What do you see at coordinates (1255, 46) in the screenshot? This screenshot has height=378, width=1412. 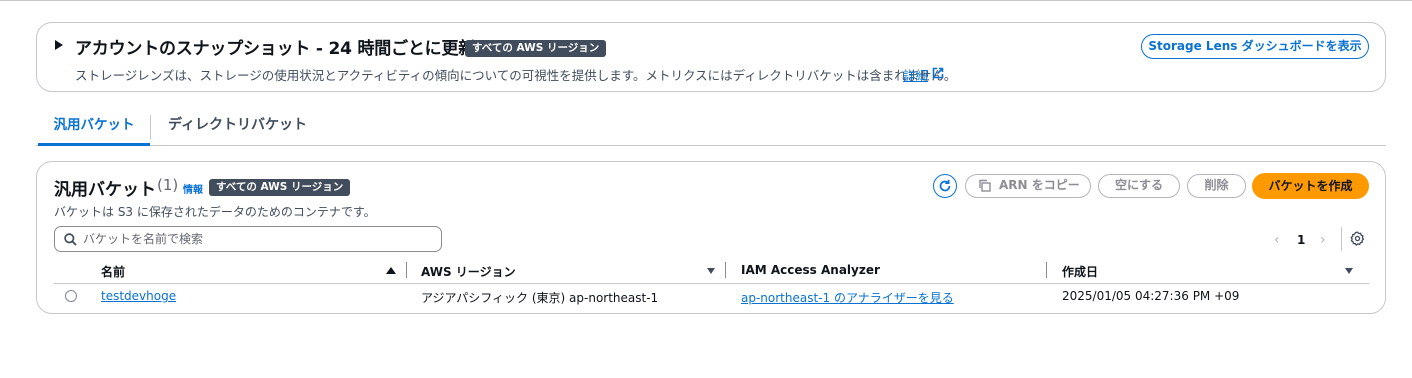 I see `view-storage-lens-dashboard-button: Storage Lens ダッシュボードを表示` at bounding box center [1255, 46].